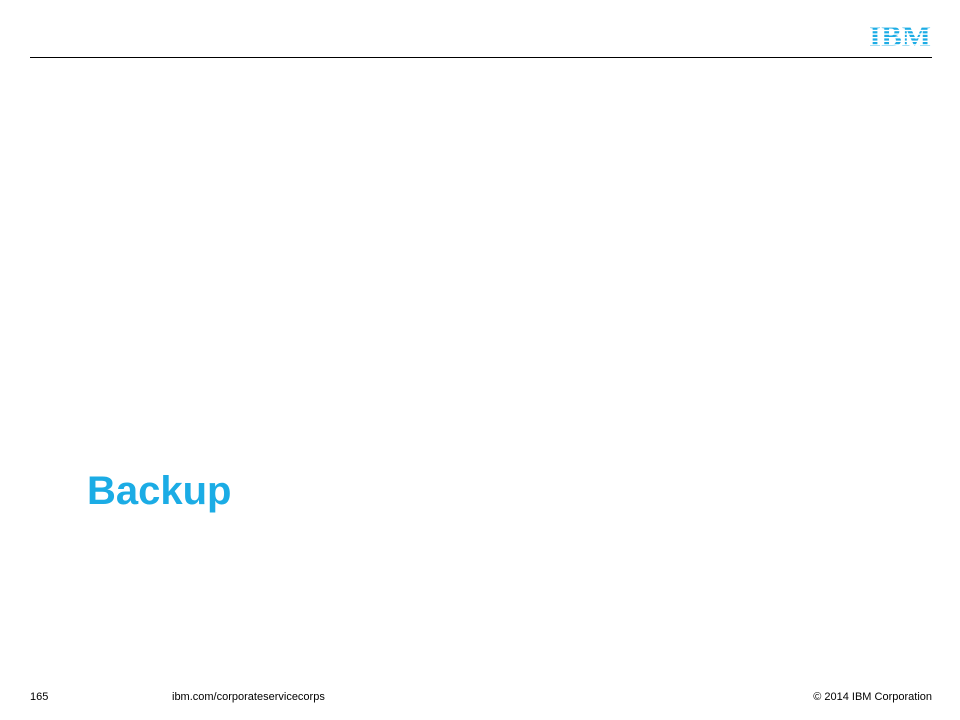 The image size is (960, 720). What do you see at coordinates (159, 491) in the screenshot?
I see `slide-title: Backup` at bounding box center [159, 491].